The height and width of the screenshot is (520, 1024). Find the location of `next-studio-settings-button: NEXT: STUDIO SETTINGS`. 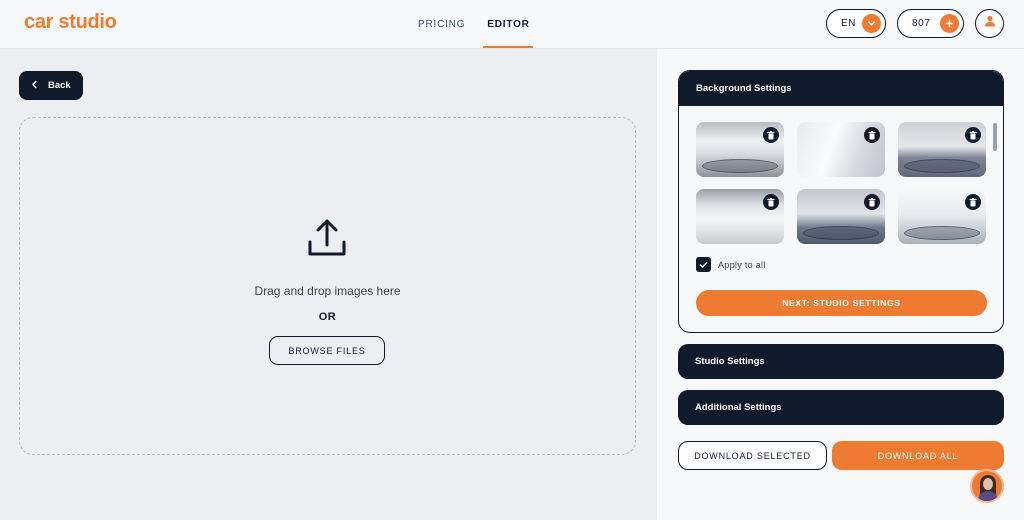

next-studio-settings-button: NEXT: STUDIO SETTINGS is located at coordinates (841, 303).